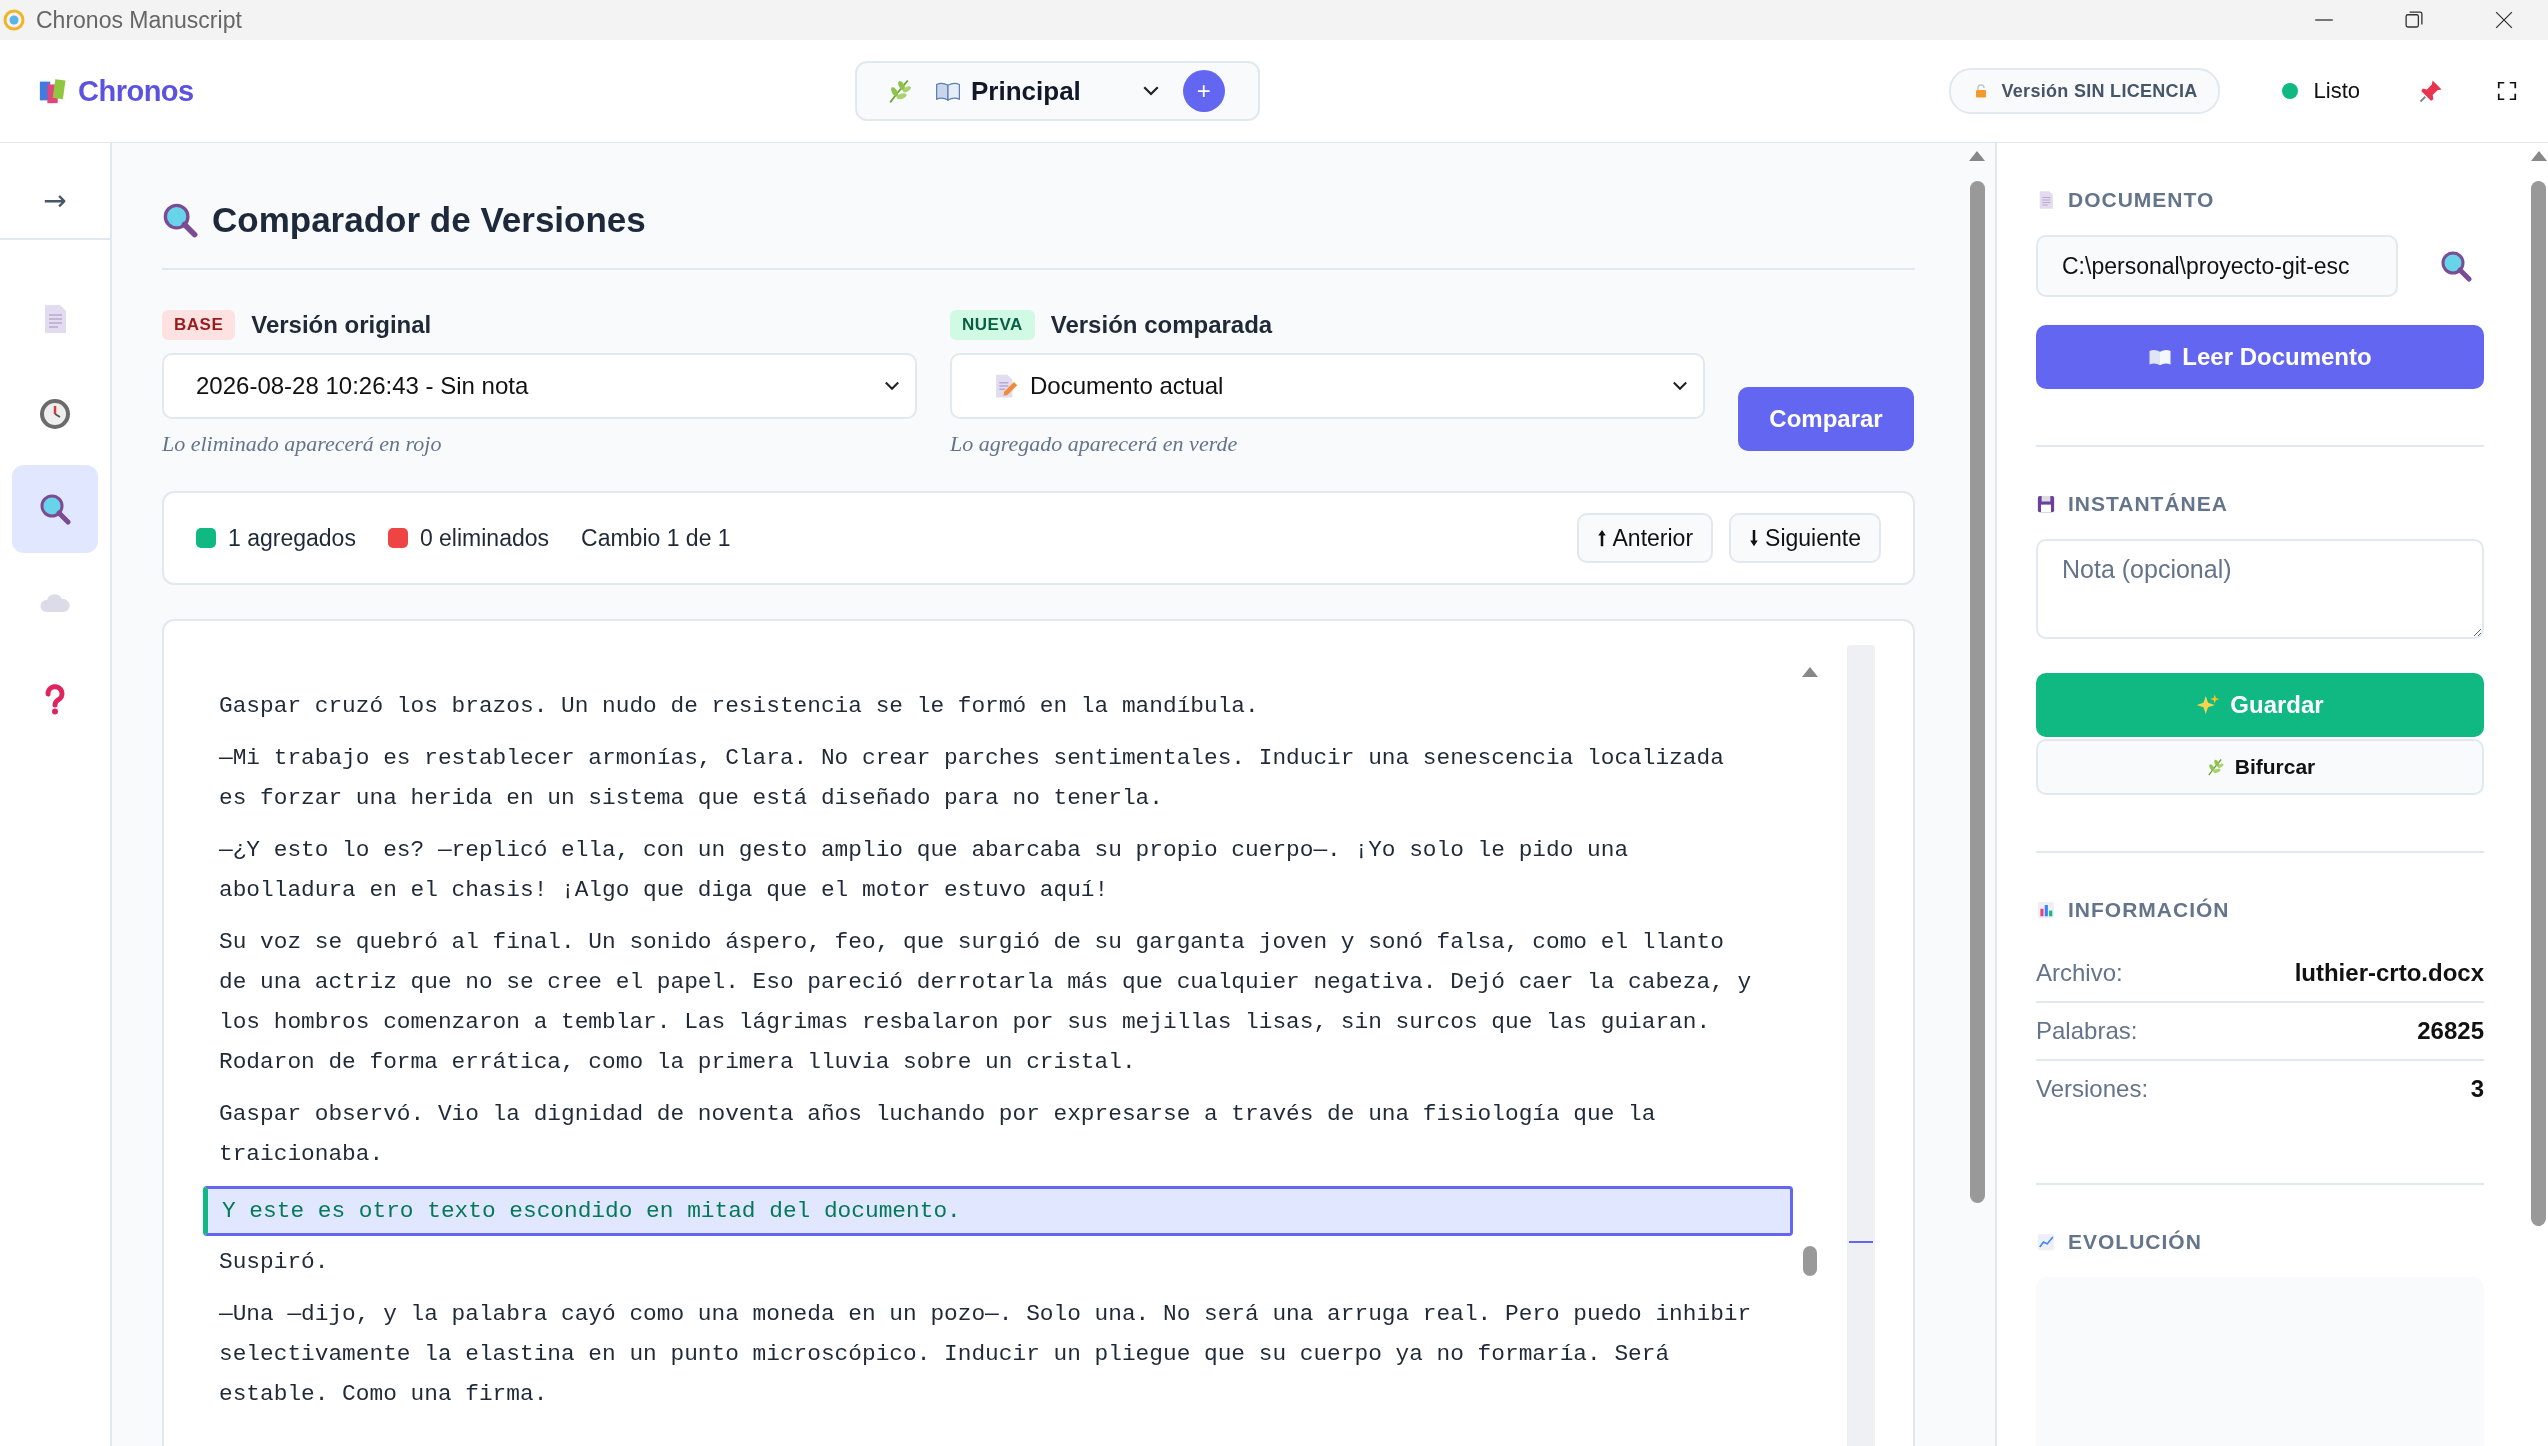 The image size is (2548, 1446). I want to click on previous-change-button: Anterior, so click(1645, 538).